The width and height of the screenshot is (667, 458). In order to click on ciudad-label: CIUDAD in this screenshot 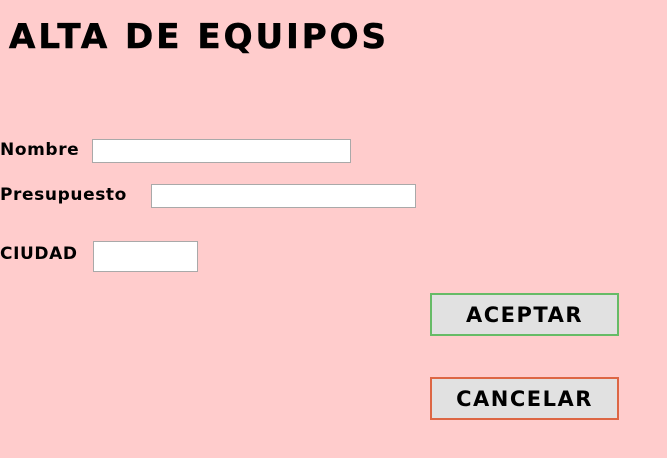, I will do `click(39, 254)`.